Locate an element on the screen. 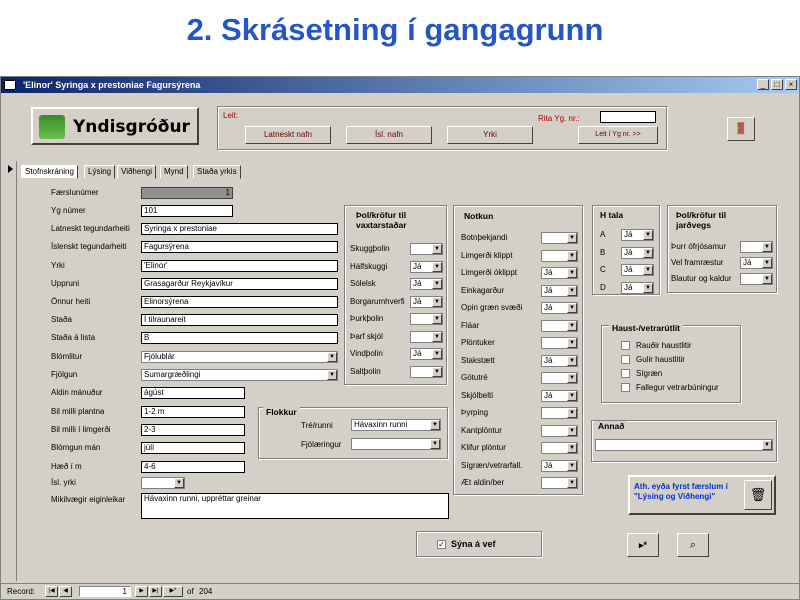 Image resolution: width=800 pixels, height=600 pixels. exit-door-icon: 🚪 is located at coordinates (741, 129).